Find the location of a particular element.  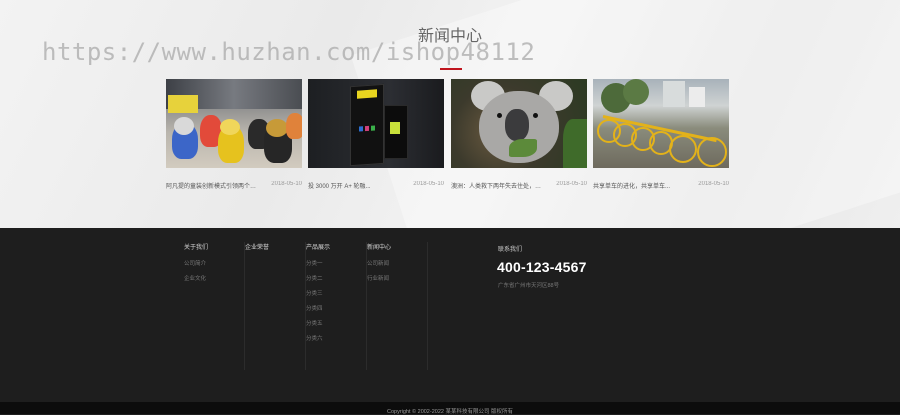

footer-link: 公司简介 is located at coordinates (214, 263).